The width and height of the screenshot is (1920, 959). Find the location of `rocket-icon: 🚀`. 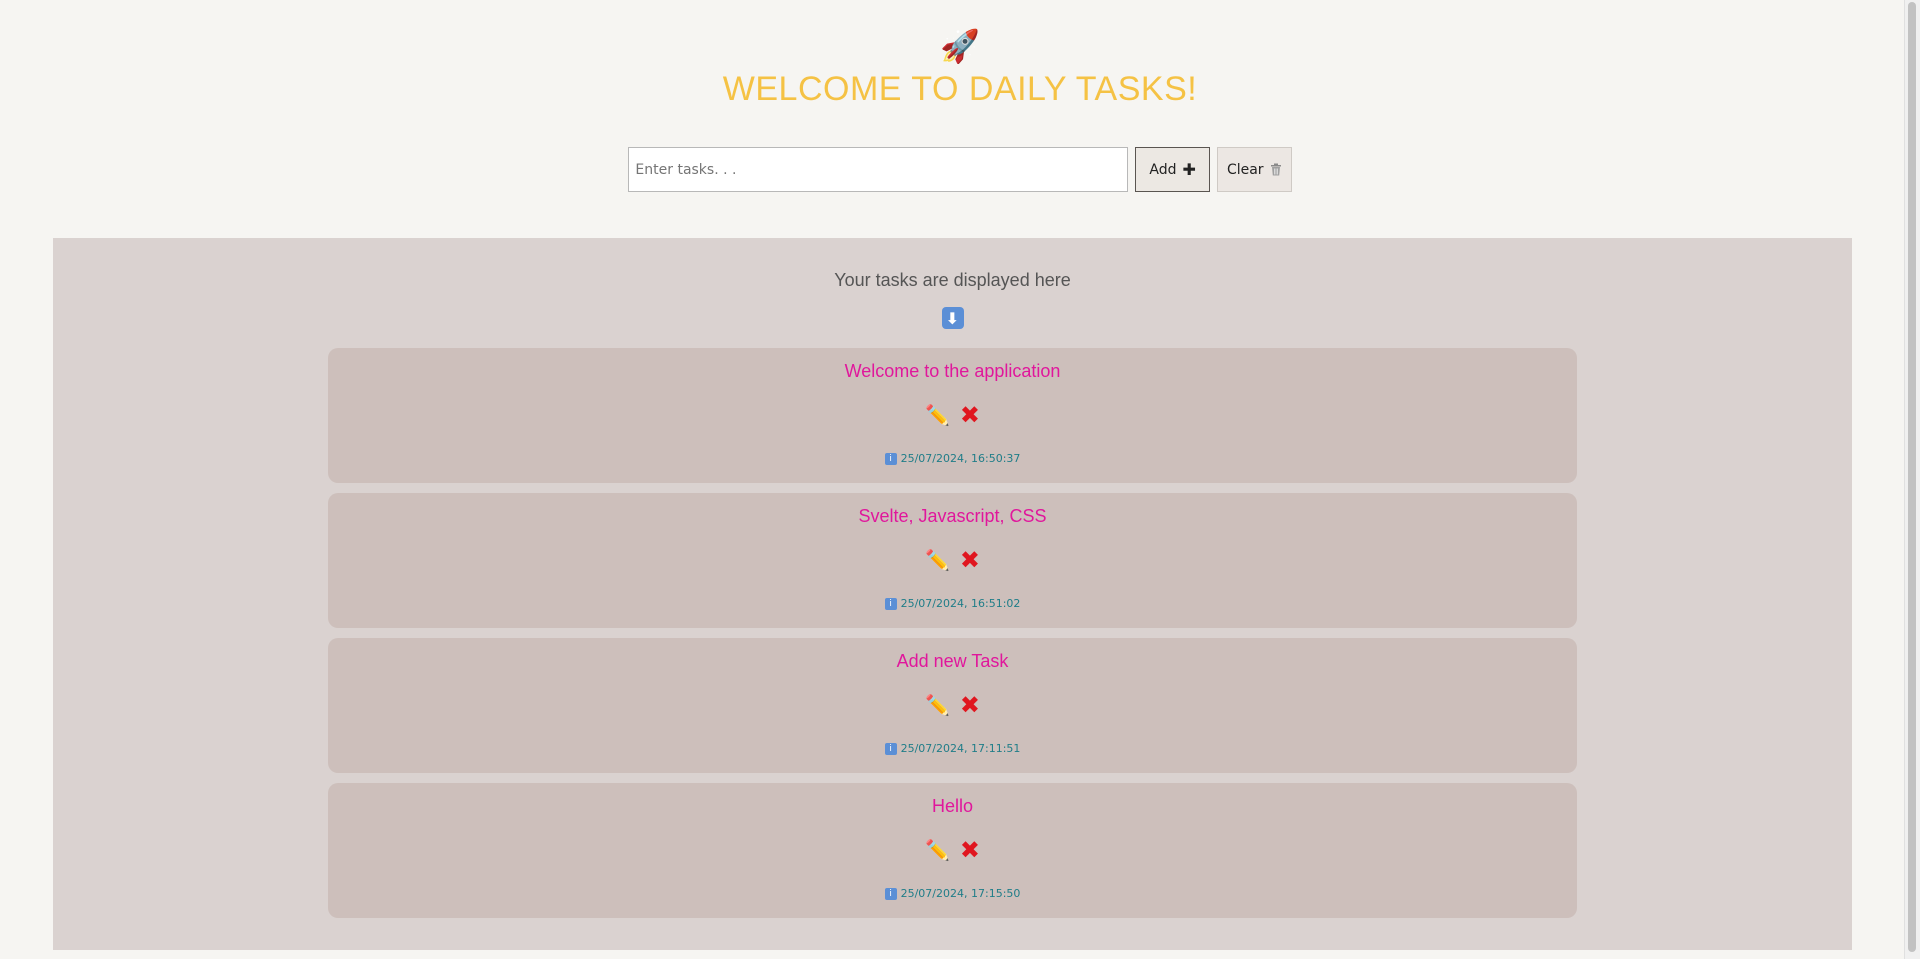

rocket-icon: 🚀 is located at coordinates (960, 46).